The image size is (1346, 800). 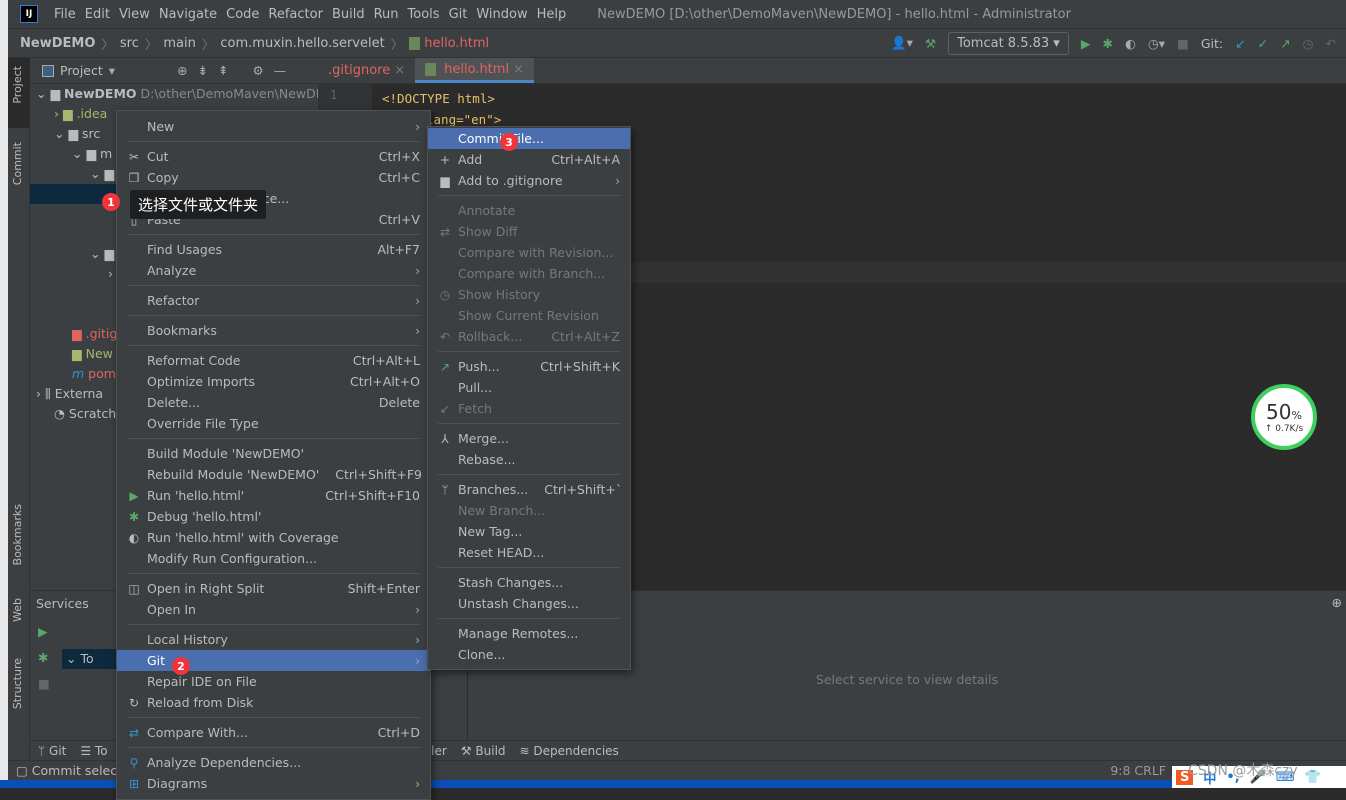 What do you see at coordinates (17, 683) in the screenshot?
I see `tool-structure: Structure` at bounding box center [17, 683].